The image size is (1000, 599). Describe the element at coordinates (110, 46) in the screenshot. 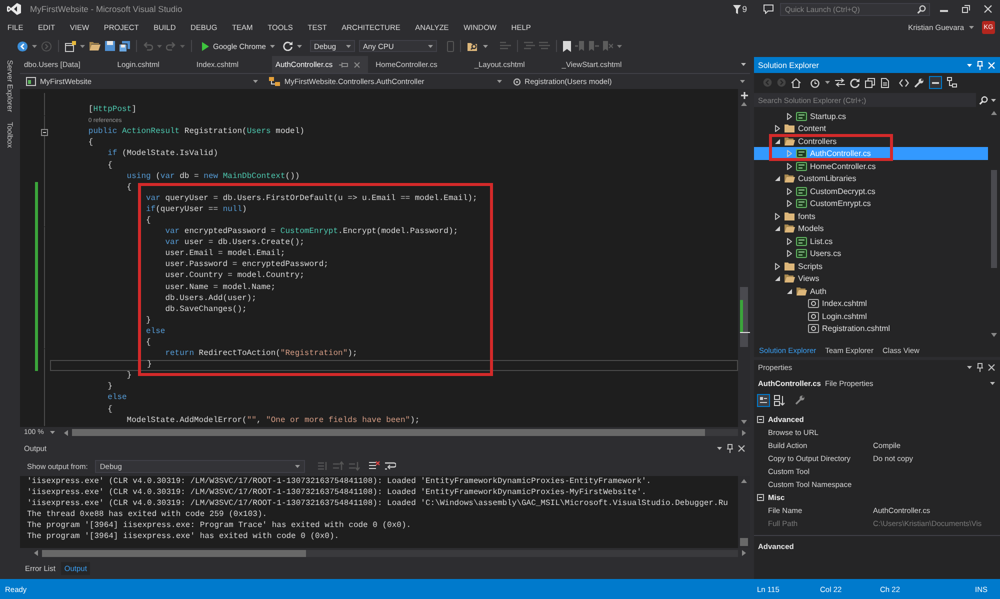

I see `save-icon` at that location.